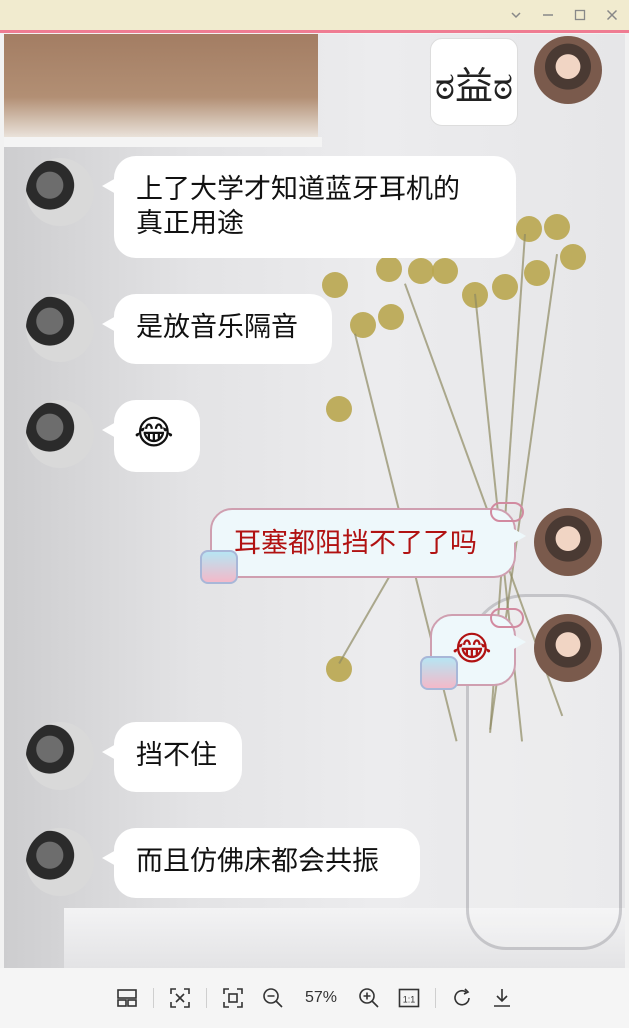  I want to click on chat-bubble-left: 挡不住, so click(172, 757).